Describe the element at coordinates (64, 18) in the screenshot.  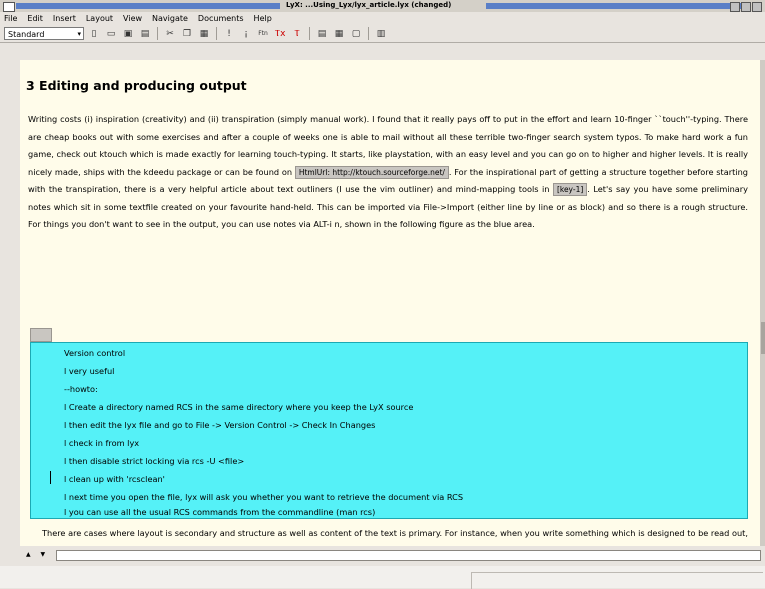
I see `menu-insert: Insert` at that location.